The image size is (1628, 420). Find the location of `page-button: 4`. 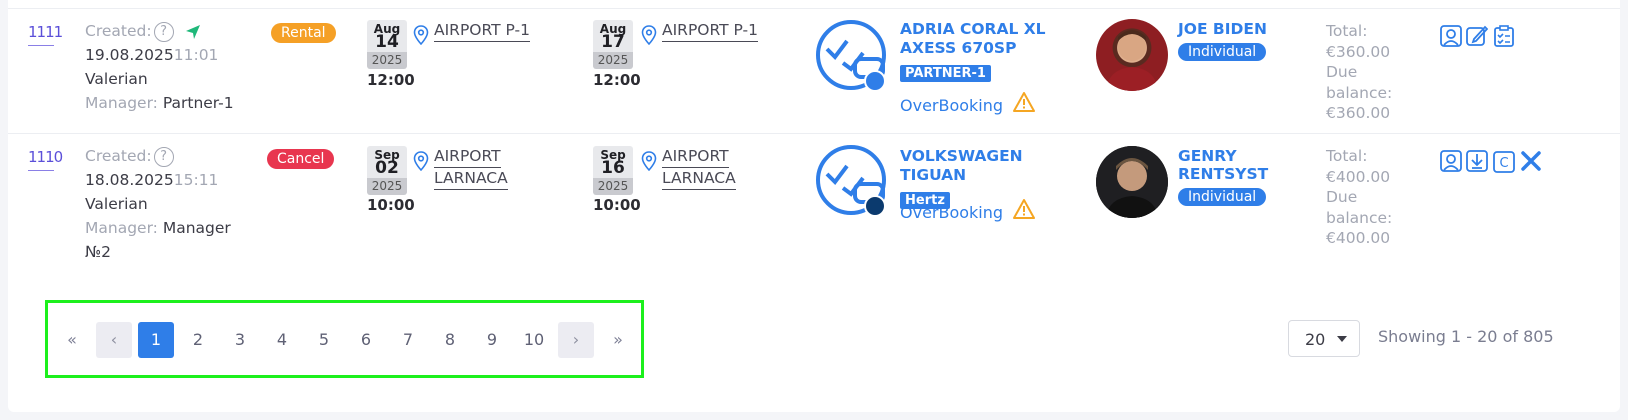

page-button: 4 is located at coordinates (282, 340).